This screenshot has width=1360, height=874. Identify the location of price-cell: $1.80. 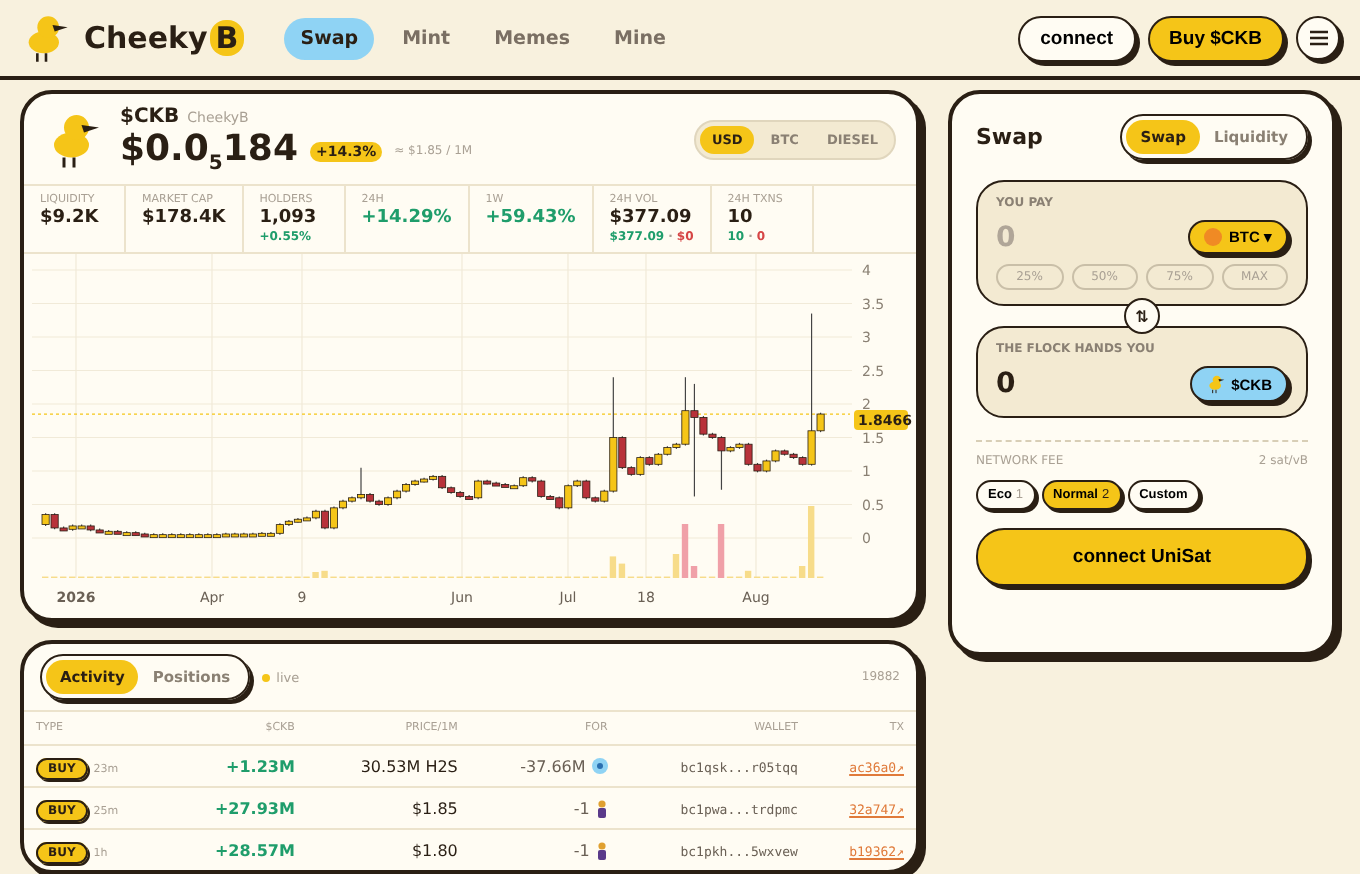
(434, 850).